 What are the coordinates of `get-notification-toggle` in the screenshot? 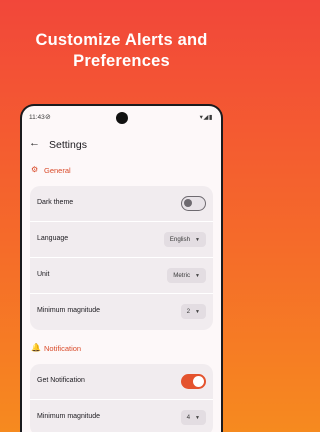 It's located at (193, 381).